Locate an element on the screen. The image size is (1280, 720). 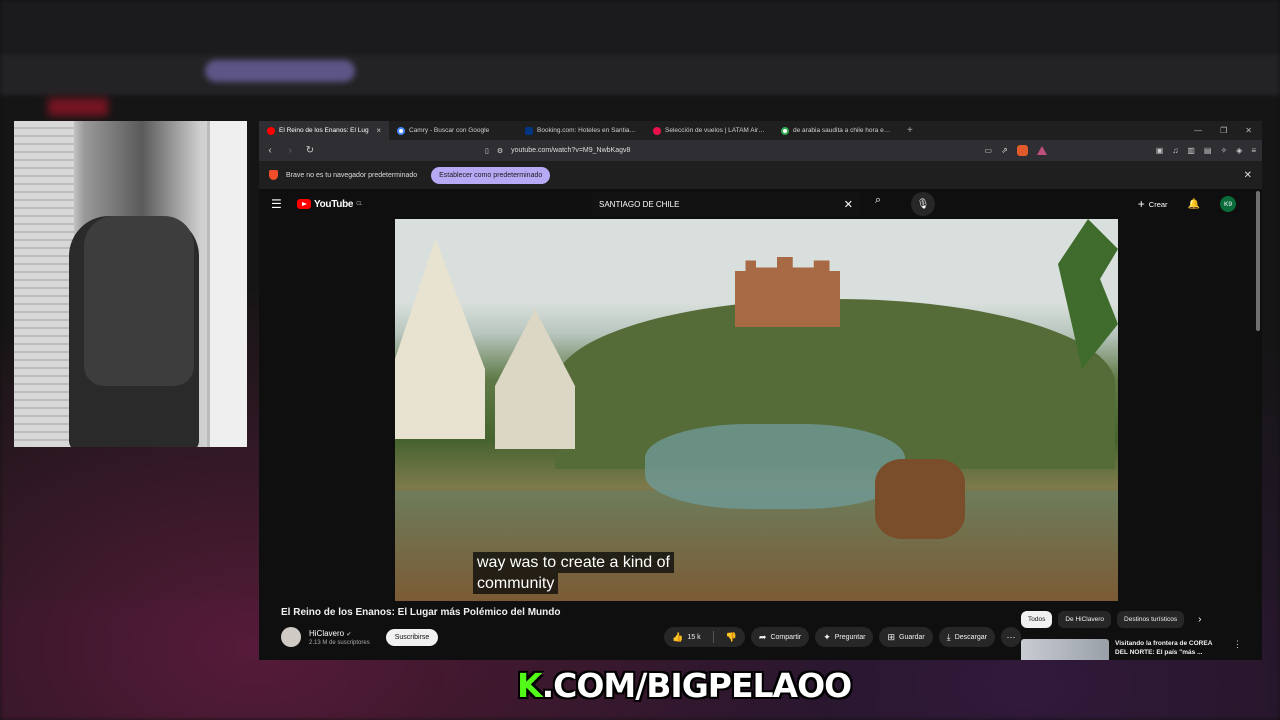
white-tower is located at coordinates (535, 379).